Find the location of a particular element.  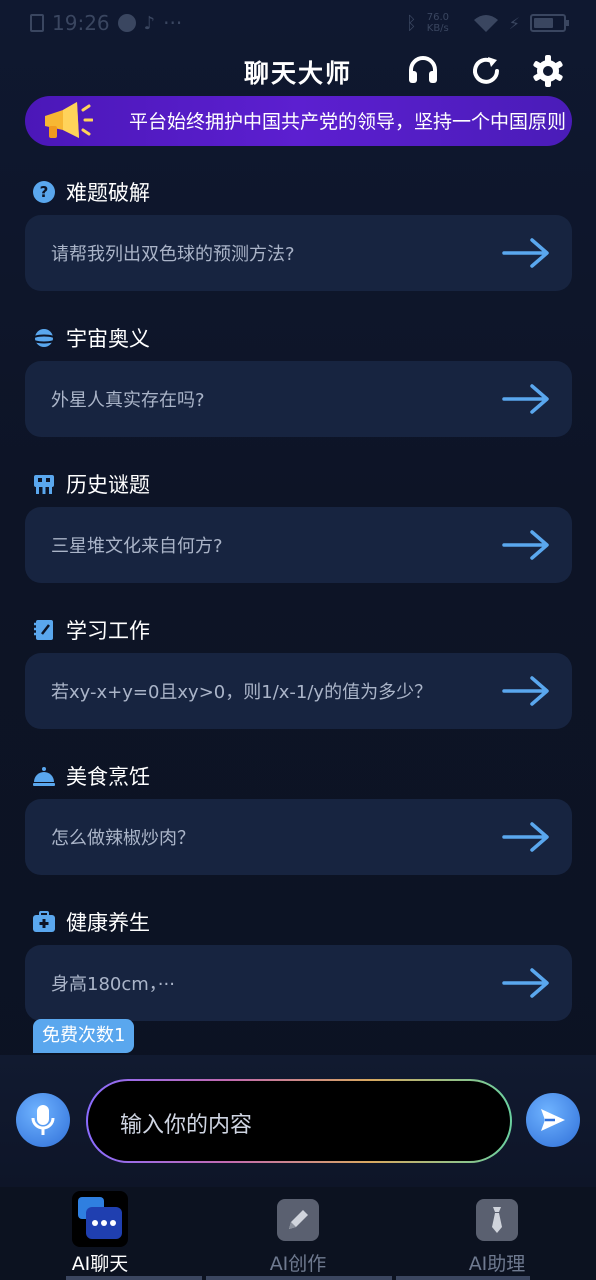

message-input: 输入你的内容 is located at coordinates (299, 1121).